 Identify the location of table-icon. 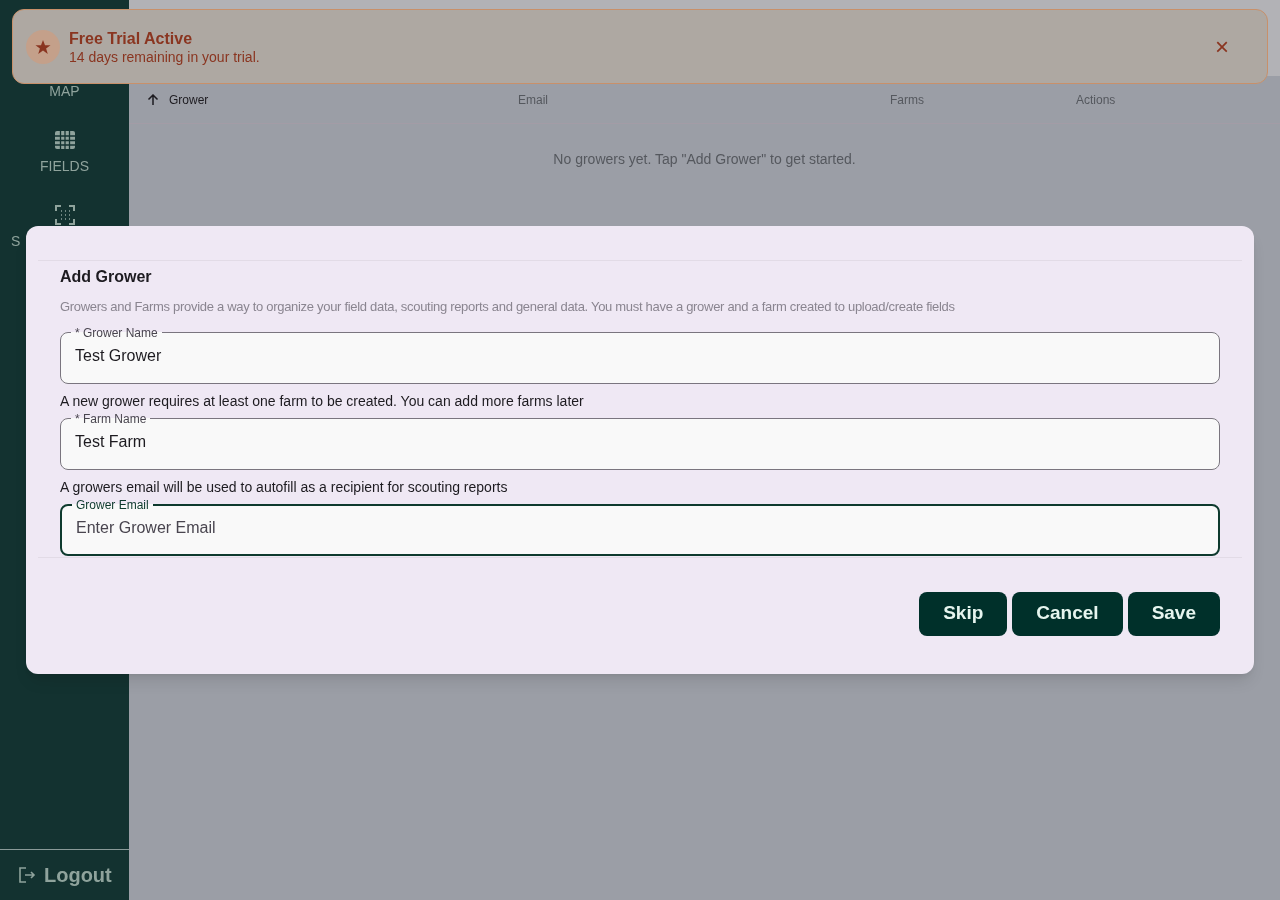
(64, 140).